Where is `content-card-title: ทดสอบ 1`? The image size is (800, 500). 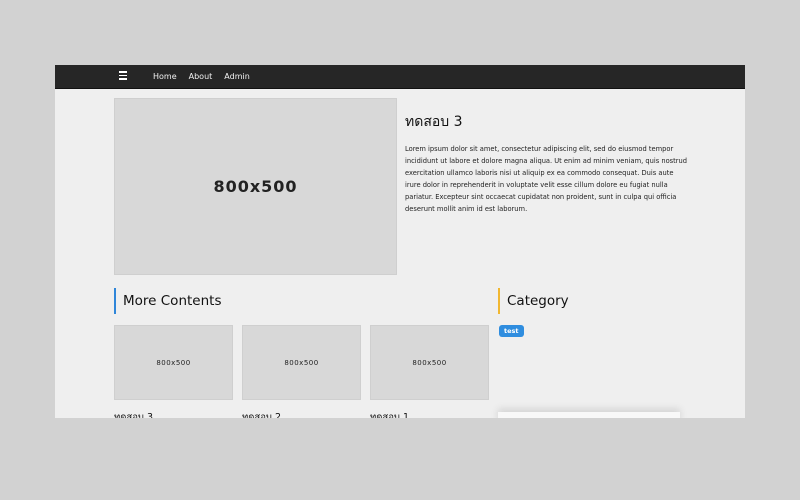
content-card-title: ทดสอบ 1 is located at coordinates (429, 414).